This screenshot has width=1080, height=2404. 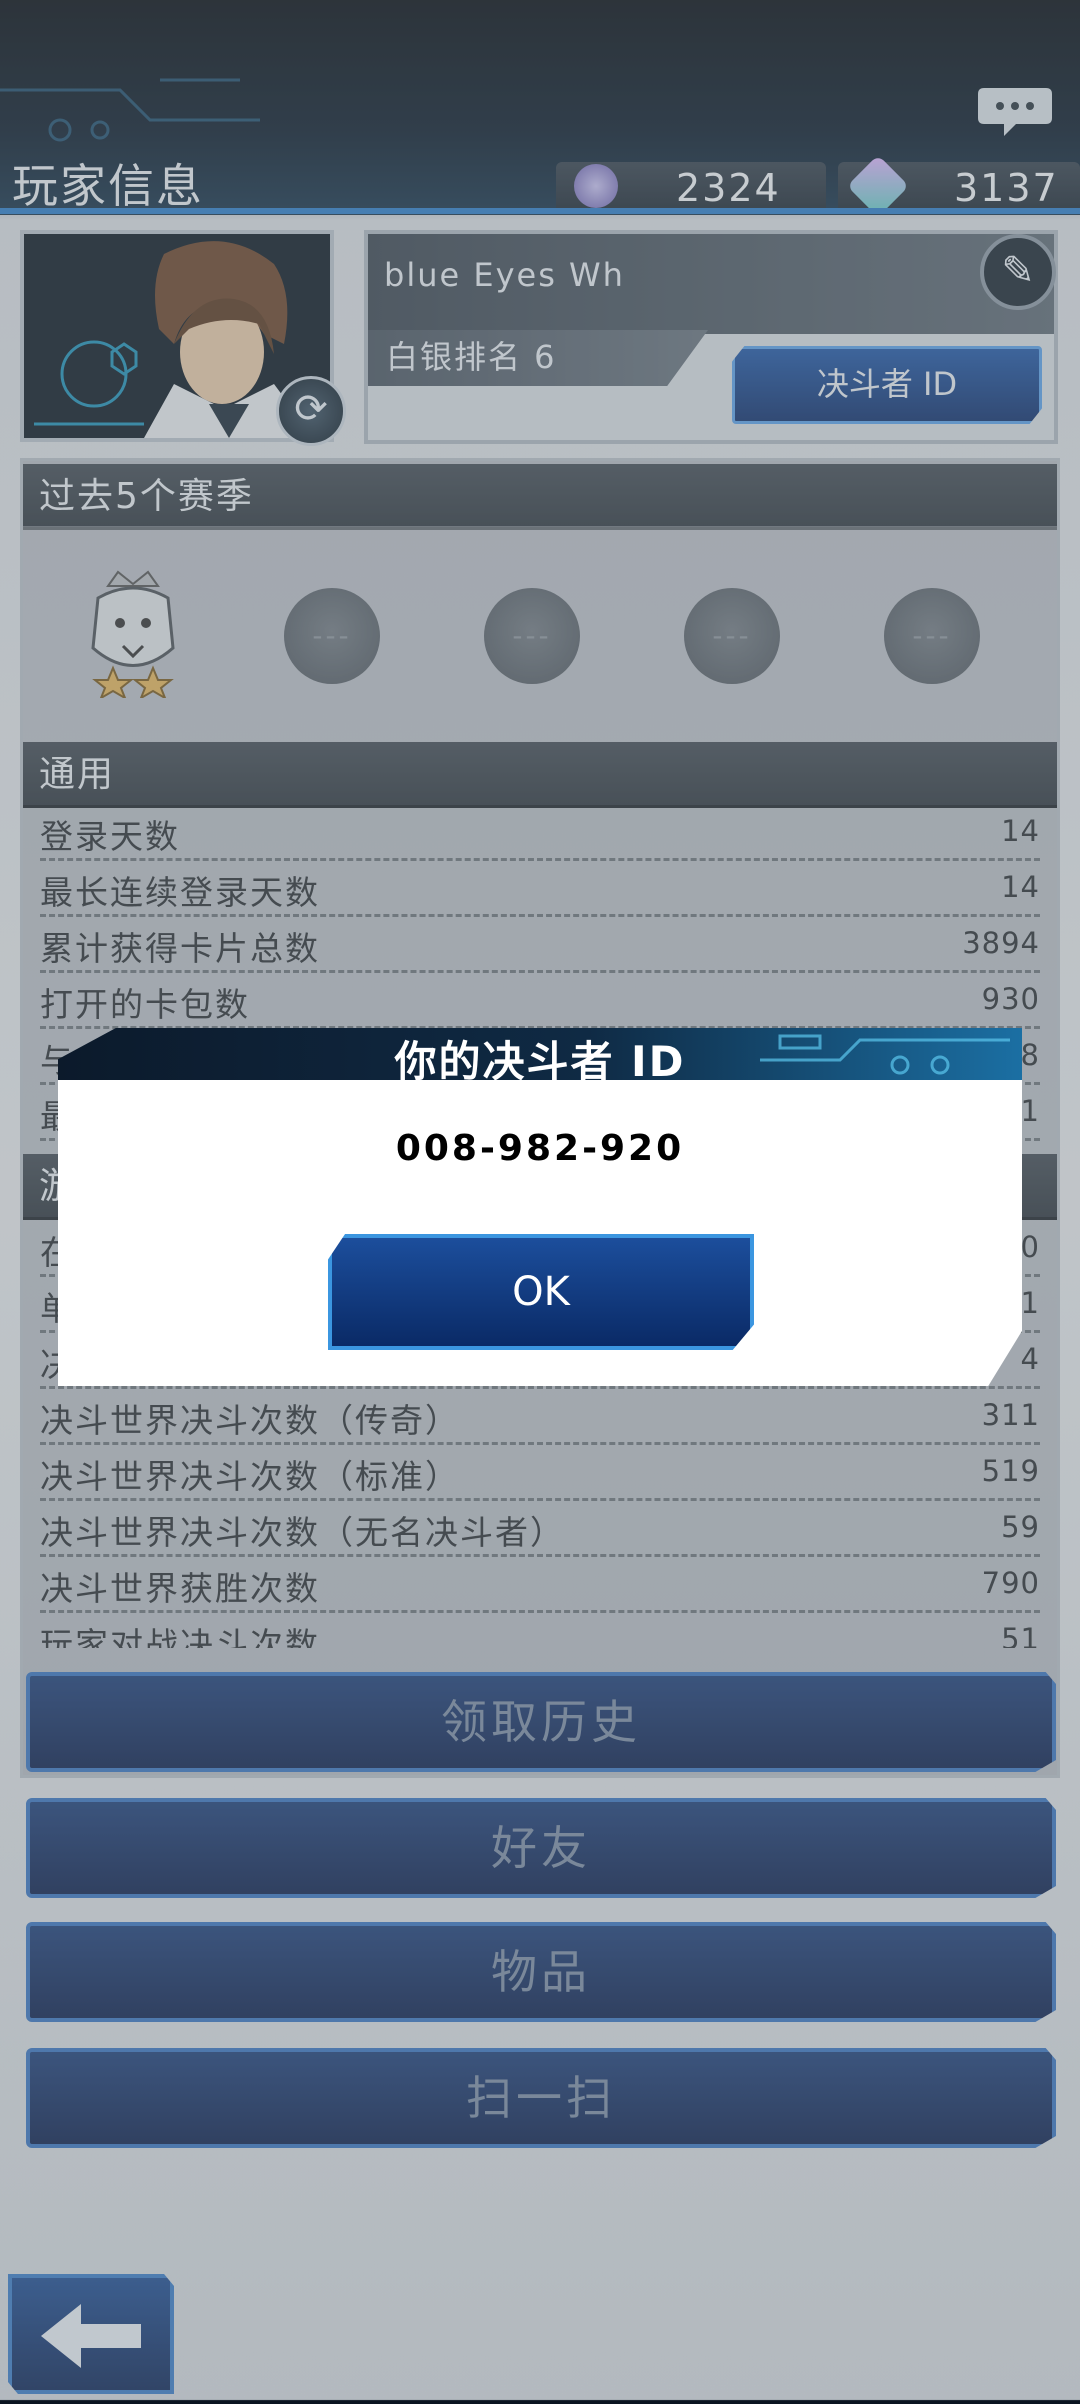 What do you see at coordinates (540, 1148) in the screenshot?
I see `duel-id-value: 008-982-920` at bounding box center [540, 1148].